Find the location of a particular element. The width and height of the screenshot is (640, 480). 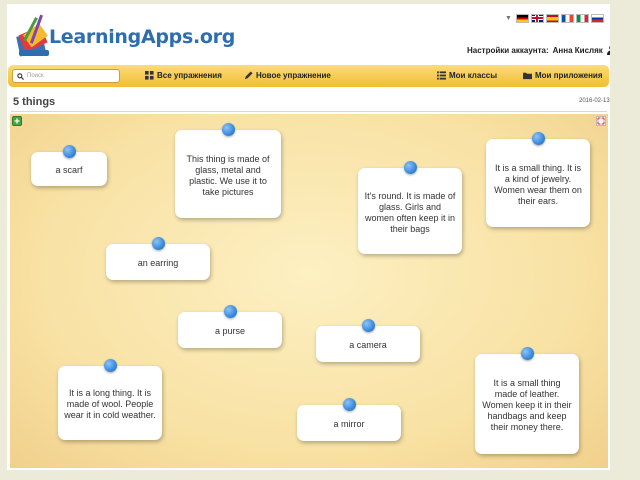

nav-my-classes-label: Мои классы is located at coordinates (473, 75).